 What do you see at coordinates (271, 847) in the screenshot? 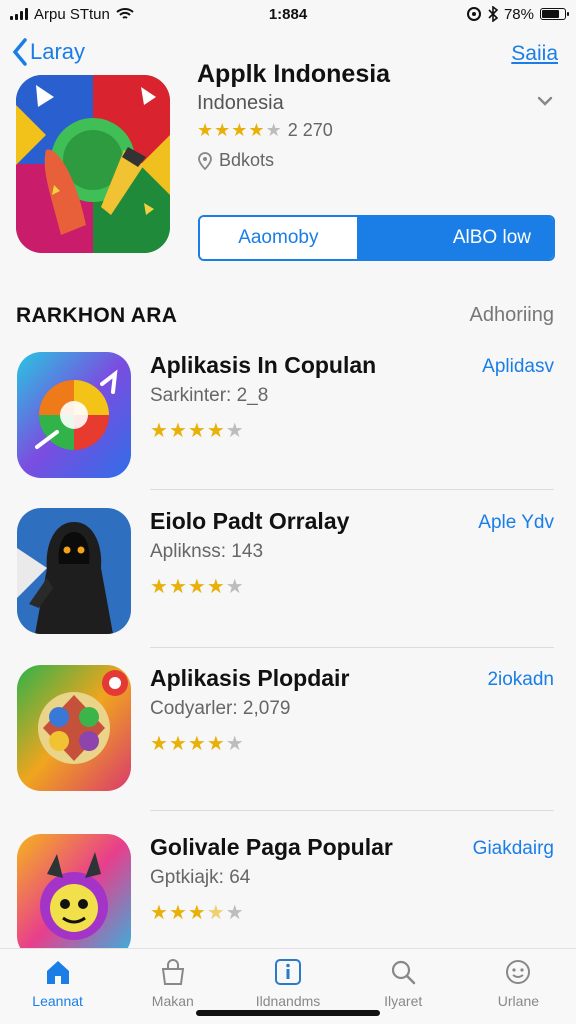
I see `list-item-name: Golivale Paga Popular` at bounding box center [271, 847].